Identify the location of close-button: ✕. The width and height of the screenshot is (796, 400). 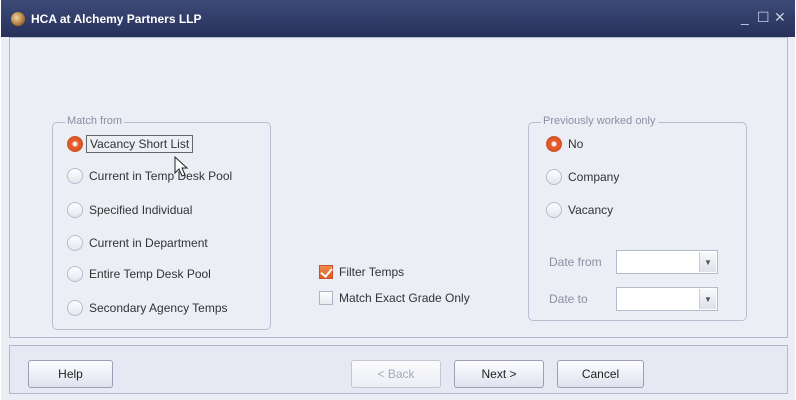
(780, 17).